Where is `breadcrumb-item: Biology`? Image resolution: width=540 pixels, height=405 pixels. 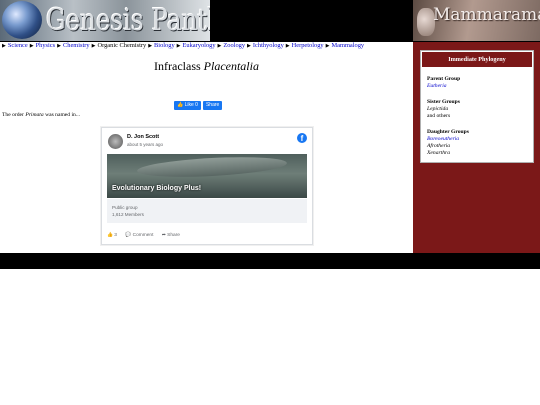
breadcrumb-item: Biology is located at coordinates (164, 45).